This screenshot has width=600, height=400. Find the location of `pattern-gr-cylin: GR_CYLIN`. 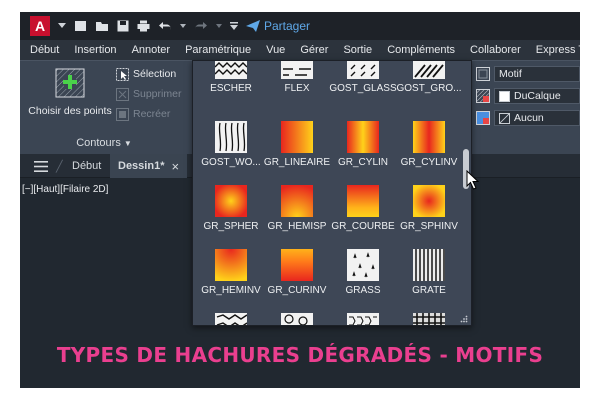

pattern-gr-cylin: GR_CYLIN is located at coordinates (363, 153).